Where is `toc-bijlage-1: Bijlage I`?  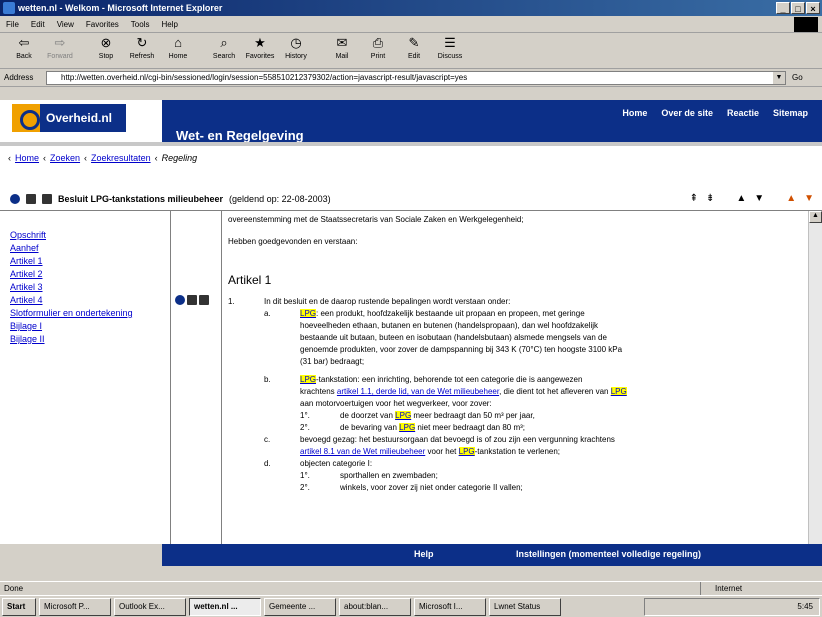 toc-bijlage-1: Bijlage I is located at coordinates (85, 326).